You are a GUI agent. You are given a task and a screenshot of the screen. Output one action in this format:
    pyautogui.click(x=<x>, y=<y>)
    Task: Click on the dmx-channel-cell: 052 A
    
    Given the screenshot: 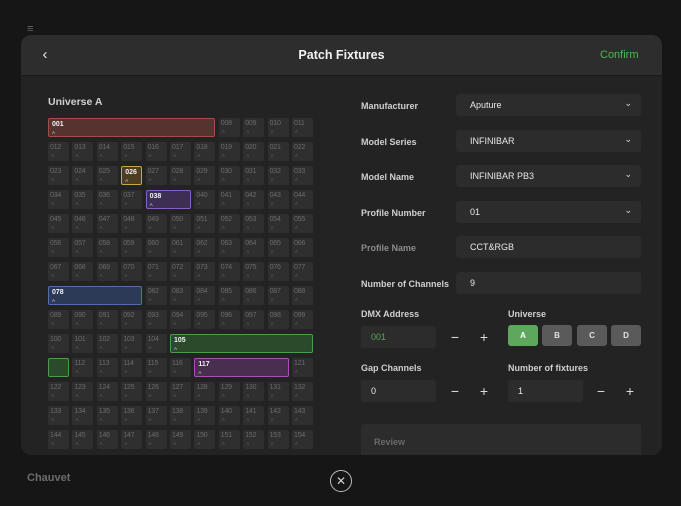 What is the action you would take?
    pyautogui.click(x=229, y=223)
    